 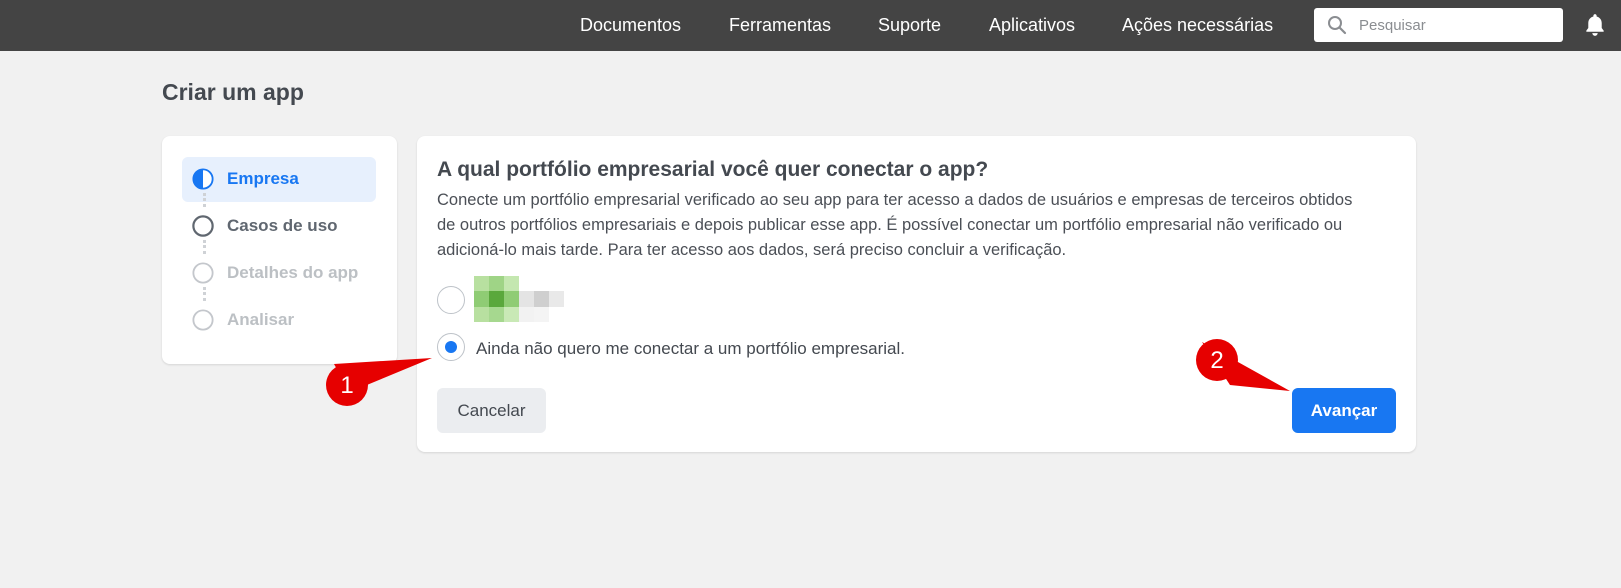 What do you see at coordinates (1337, 25) in the screenshot?
I see `search-icon` at bounding box center [1337, 25].